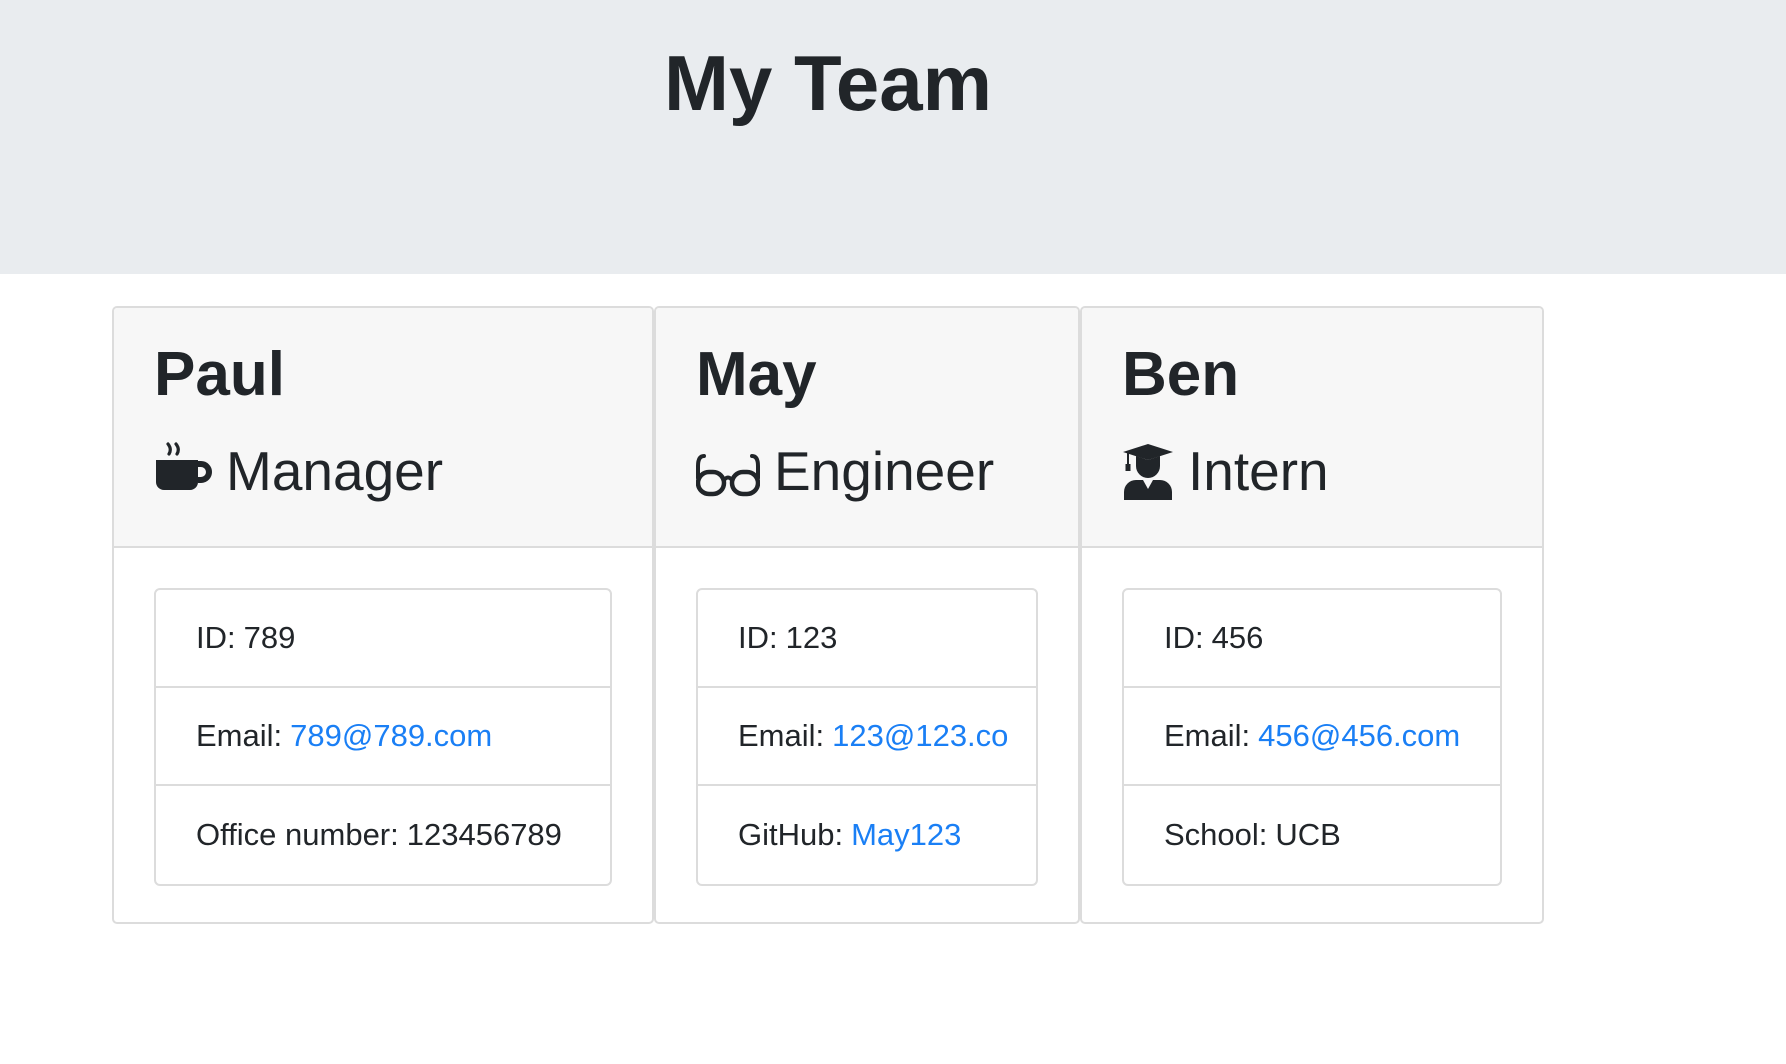 Image resolution: width=1786 pixels, height=1064 pixels. I want to click on list-item-github: GitHub: May123, so click(867, 835).